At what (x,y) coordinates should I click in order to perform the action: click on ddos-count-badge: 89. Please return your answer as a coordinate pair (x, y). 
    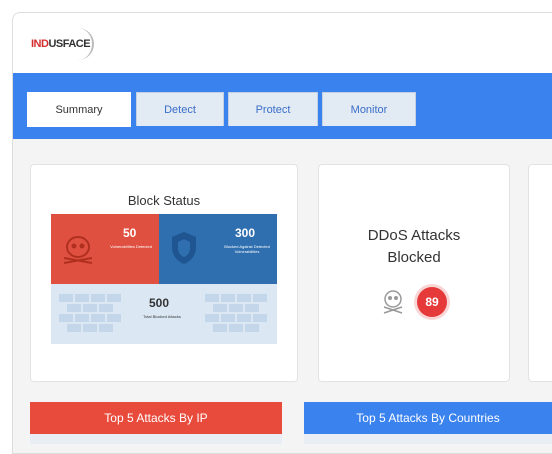
    Looking at the image, I should click on (432, 302).